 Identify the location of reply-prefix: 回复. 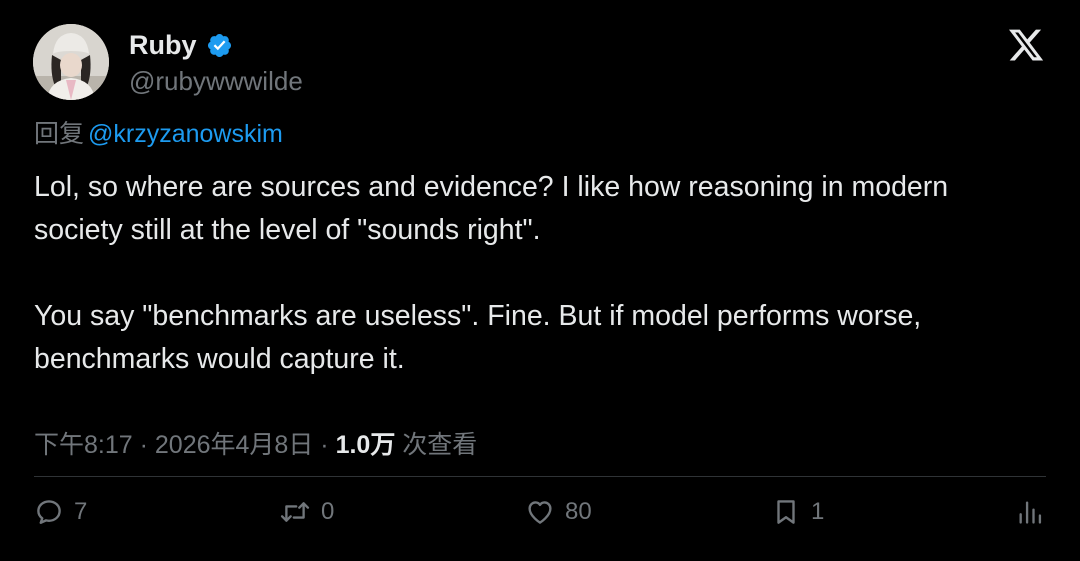
(59, 134).